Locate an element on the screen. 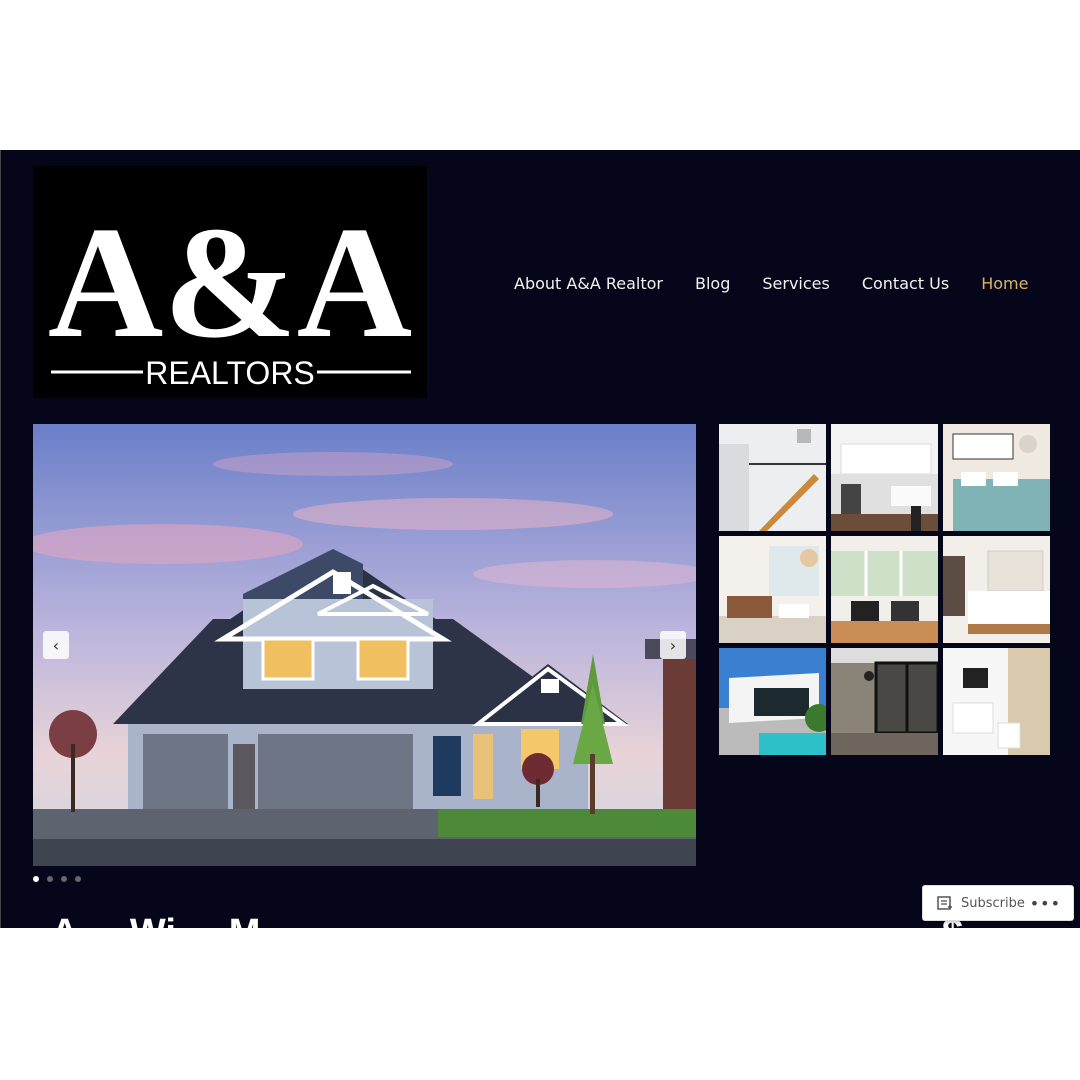  gallery-thumb-stairway is located at coordinates (772, 477).